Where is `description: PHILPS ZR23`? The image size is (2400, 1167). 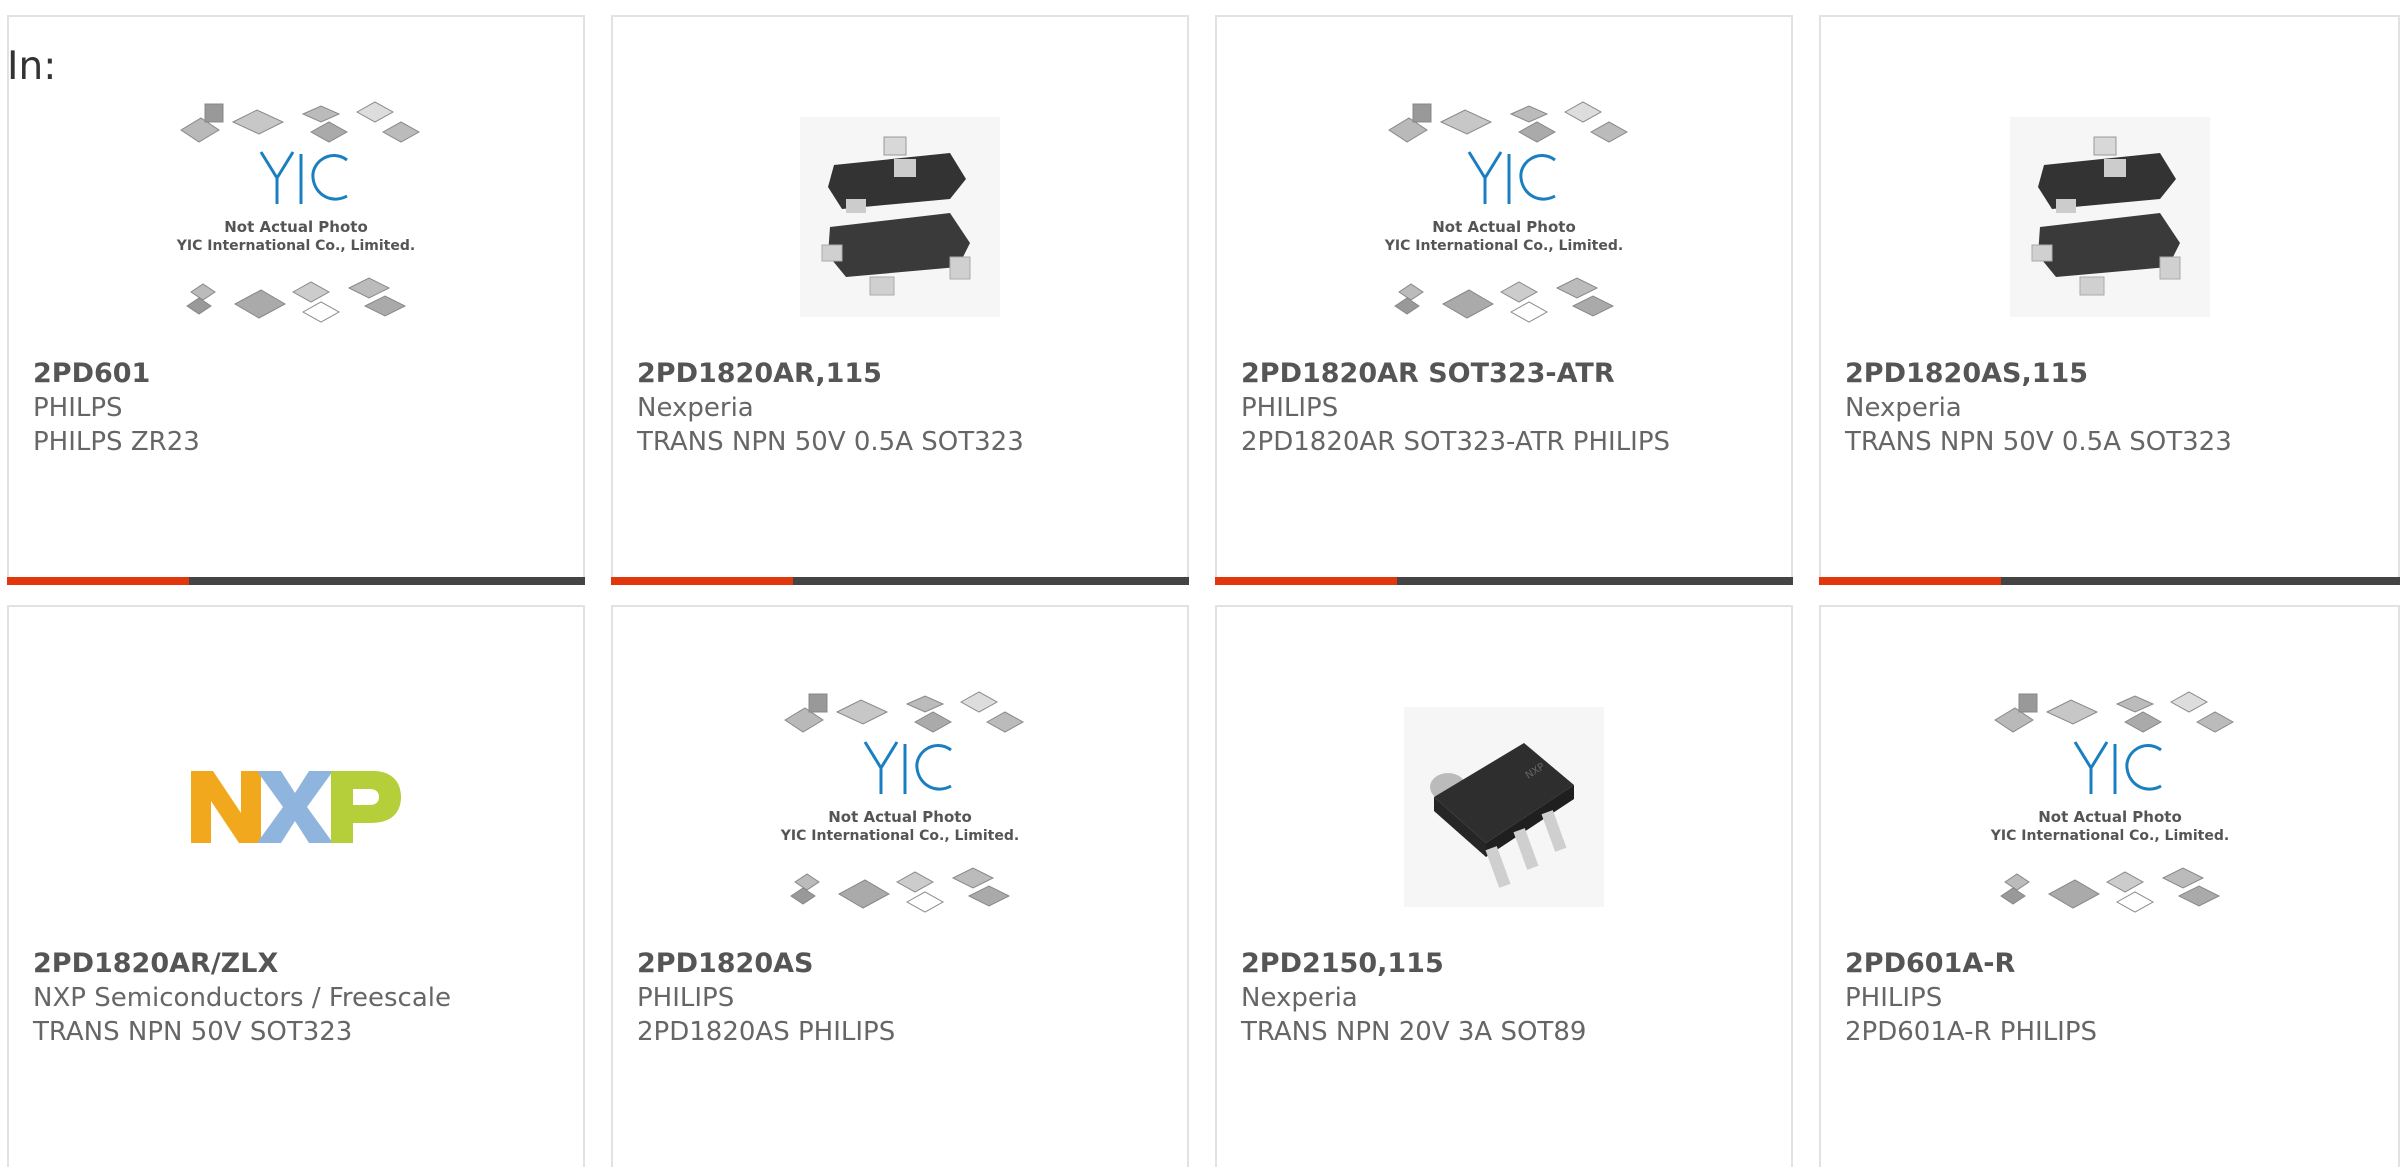 description: PHILPS ZR23 is located at coordinates (116, 442).